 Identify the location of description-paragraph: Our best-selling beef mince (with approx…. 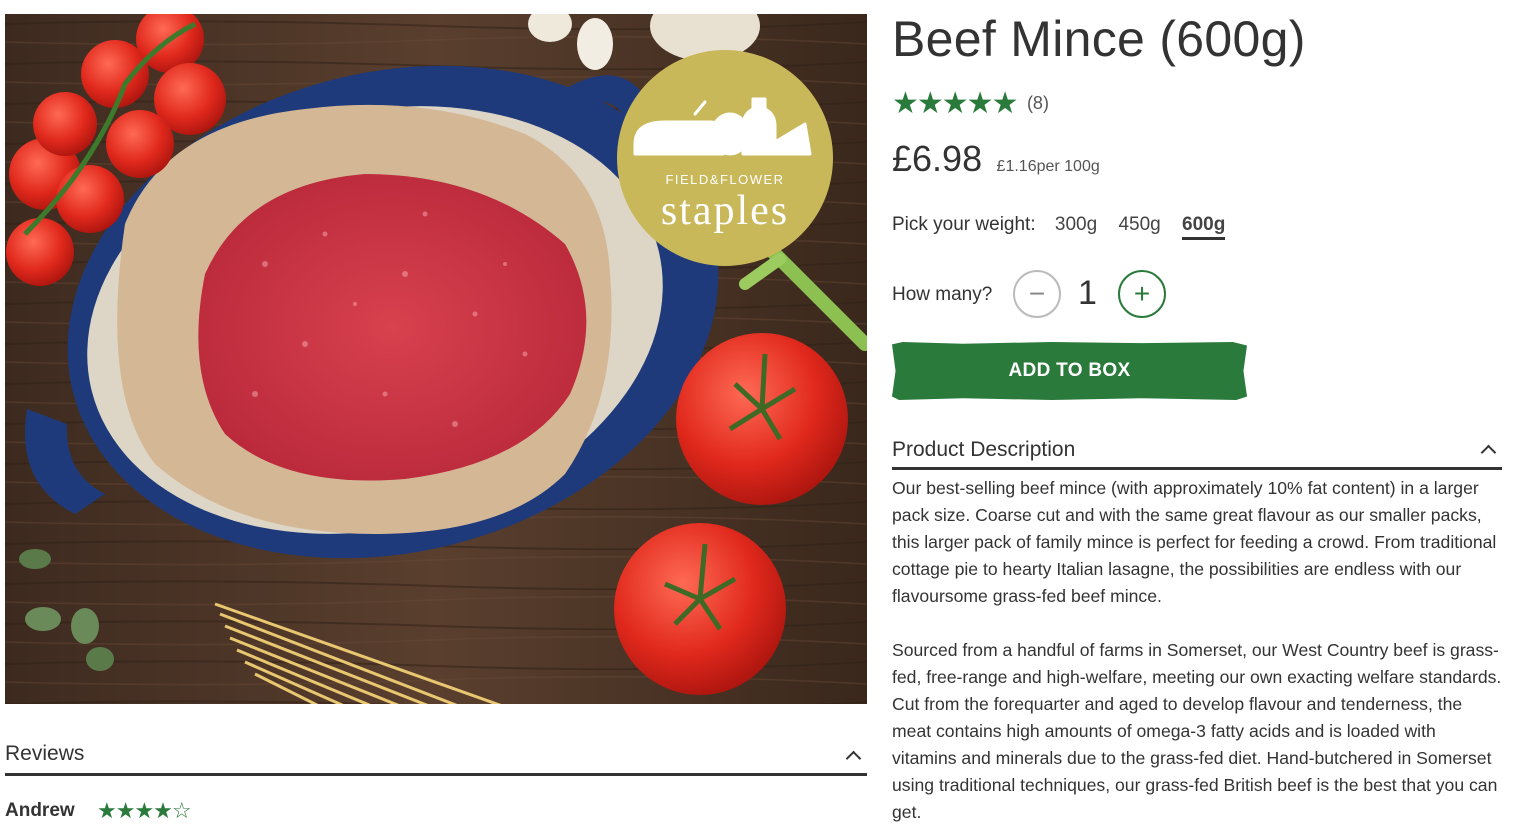
(1194, 542).